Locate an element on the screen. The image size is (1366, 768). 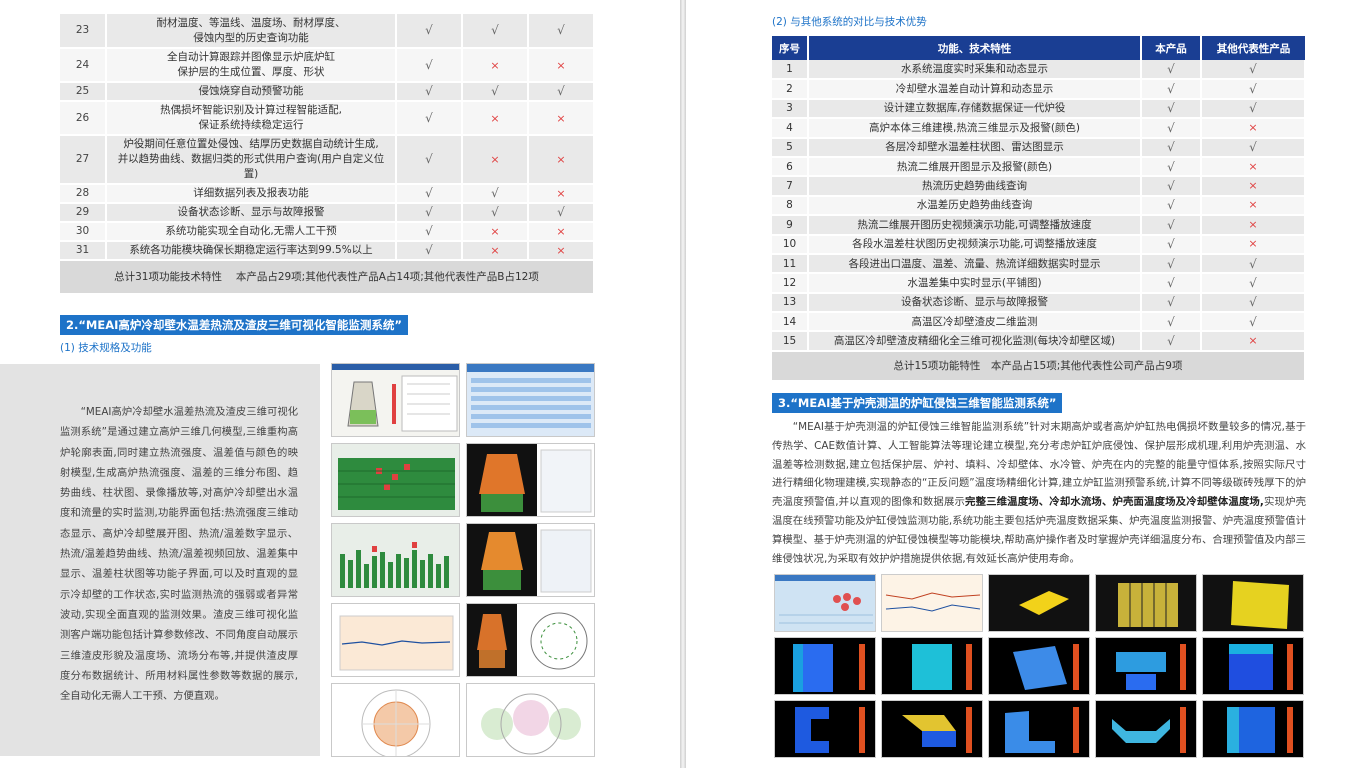
row-feature: 热流二维展开图显示及报警(颜色) is located at coordinates (975, 167).